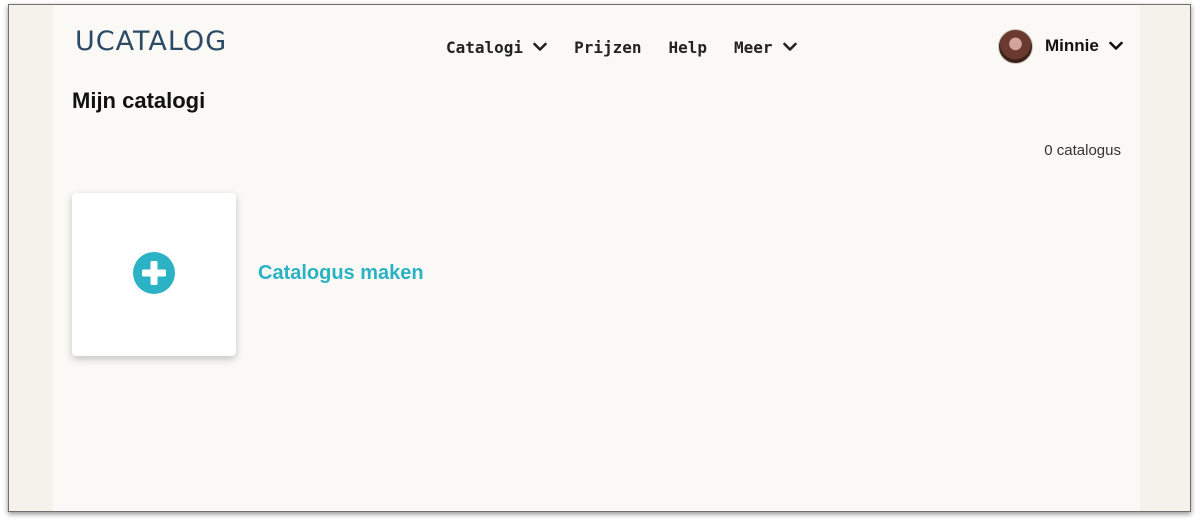 This screenshot has height=524, width=1200. What do you see at coordinates (753, 47) in the screenshot?
I see `nav-meer-label: Meer` at bounding box center [753, 47].